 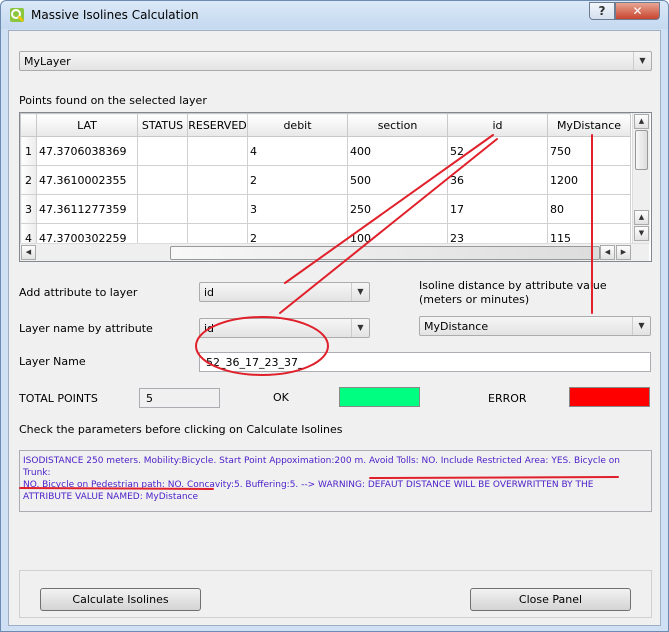 What do you see at coordinates (623, 252) in the screenshot?
I see `scroll-right-icon: ▶` at bounding box center [623, 252].